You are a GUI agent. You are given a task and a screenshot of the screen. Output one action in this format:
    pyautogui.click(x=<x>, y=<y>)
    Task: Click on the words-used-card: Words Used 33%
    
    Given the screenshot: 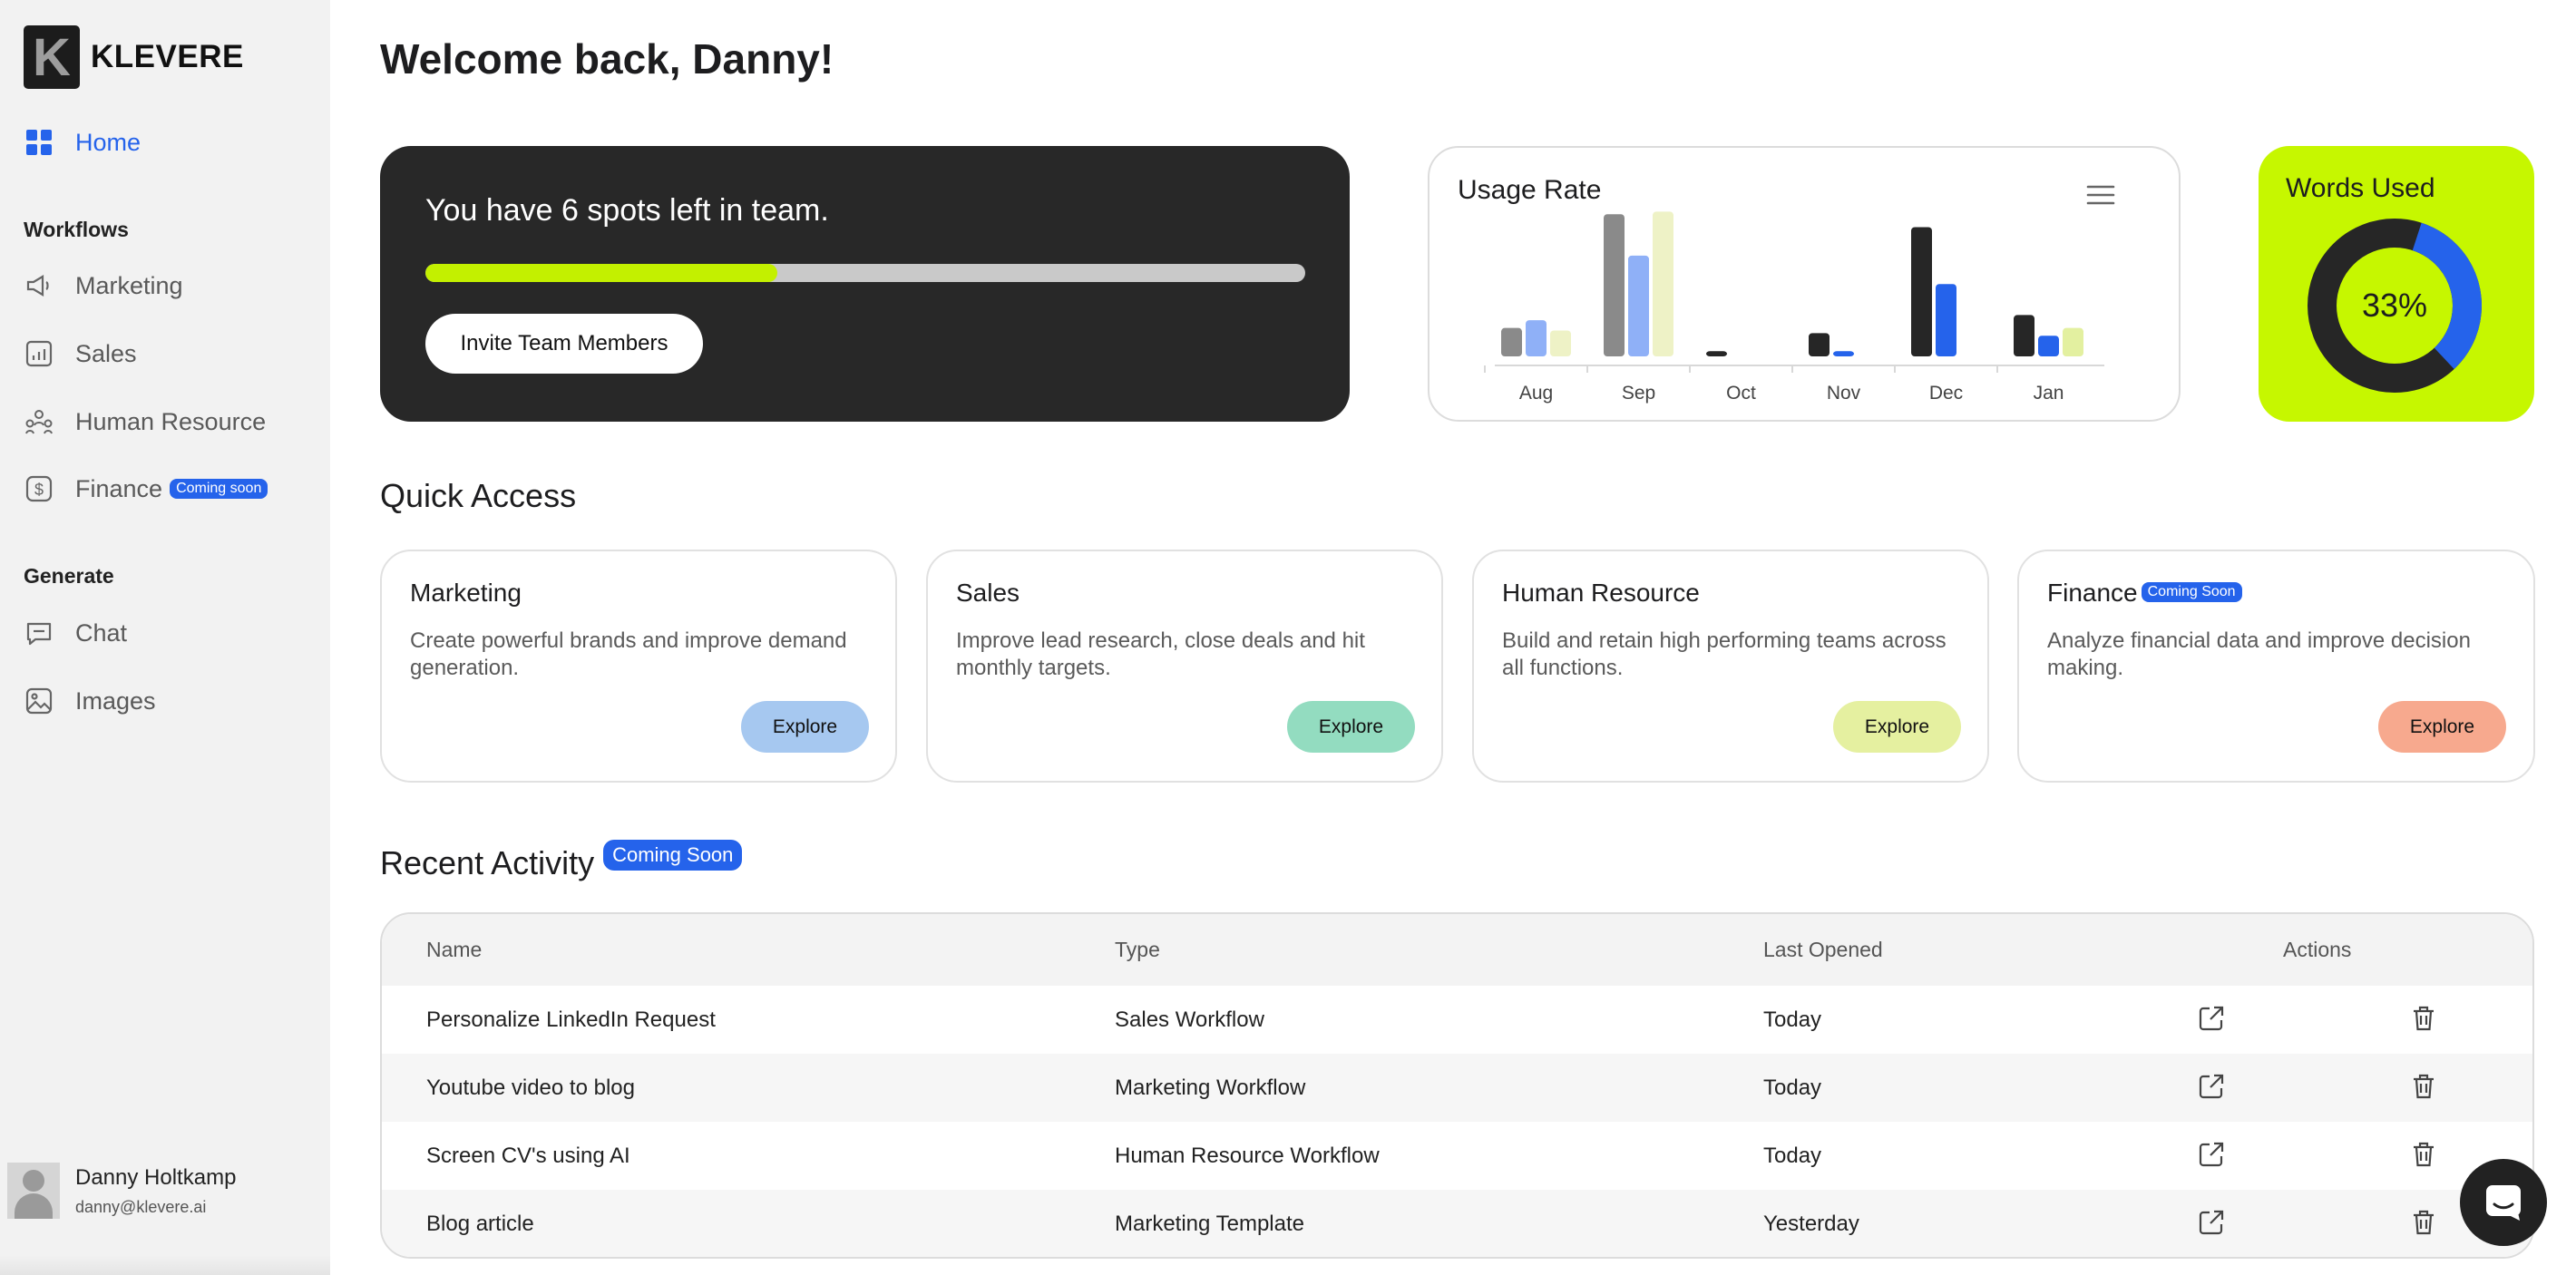 What is the action you would take?
    pyautogui.click(x=2396, y=284)
    